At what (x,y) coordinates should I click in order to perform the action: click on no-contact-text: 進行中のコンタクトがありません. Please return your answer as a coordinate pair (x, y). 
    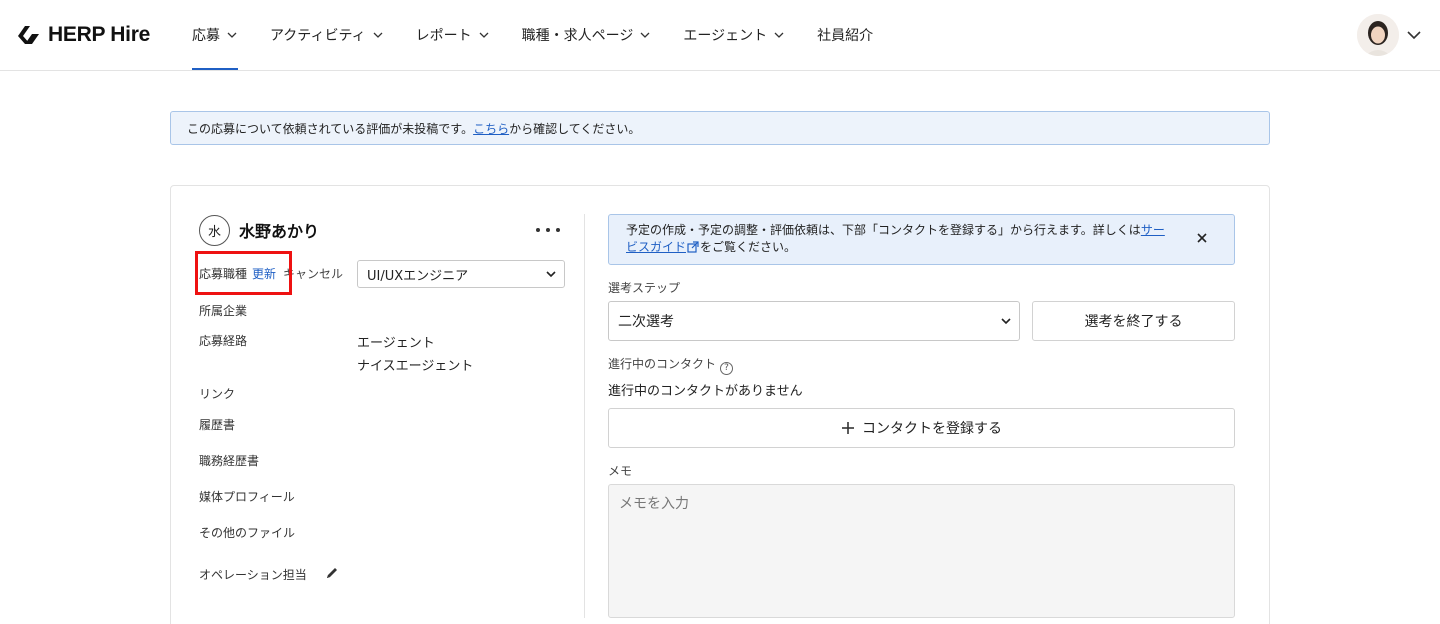
    Looking at the image, I should click on (705, 391).